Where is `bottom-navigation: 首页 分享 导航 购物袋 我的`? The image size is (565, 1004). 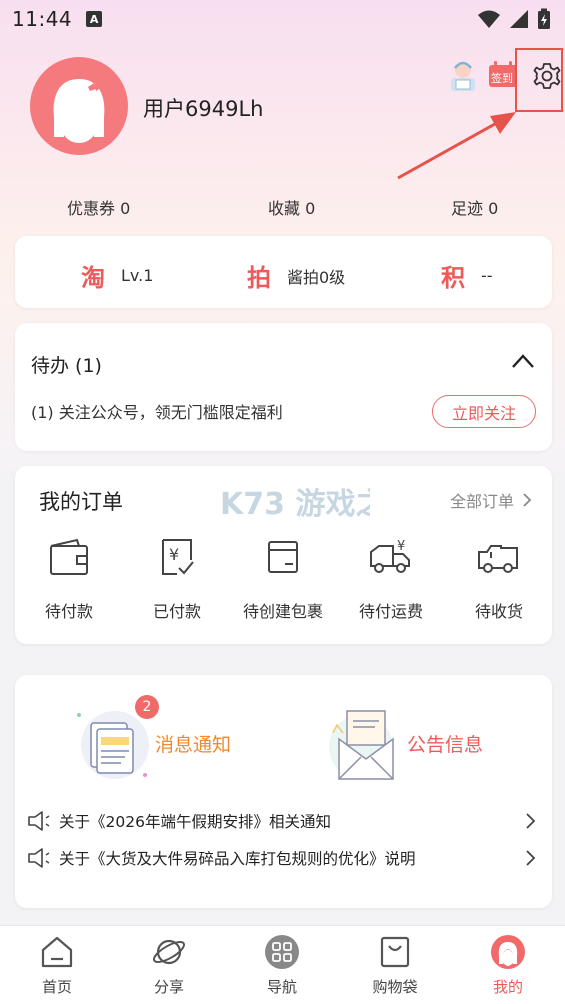
bottom-navigation: 首页 分享 导航 购物袋 我的 is located at coordinates (282, 964).